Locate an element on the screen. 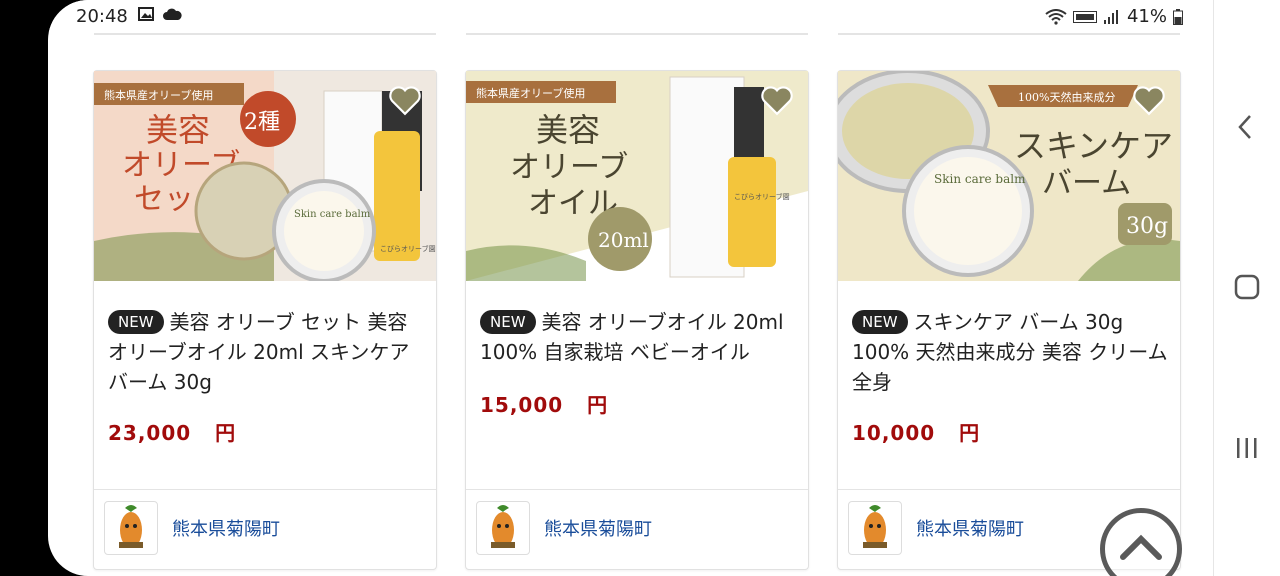 The image size is (1280, 576). svg-text: 20ml is located at coordinates (623, 240).